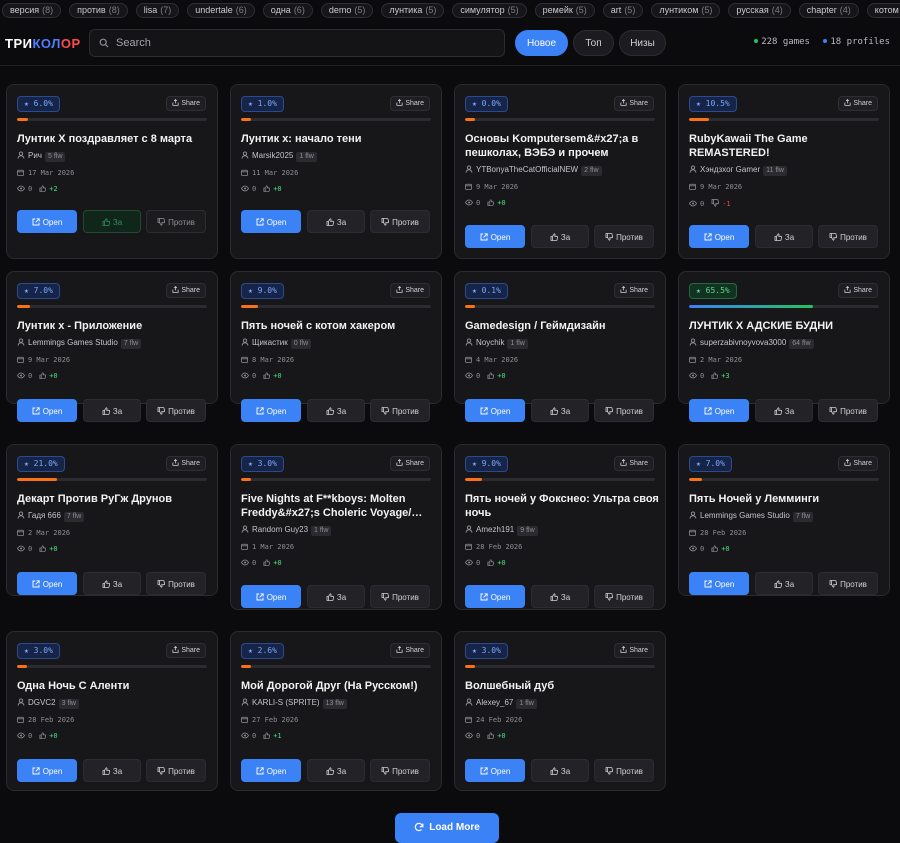  What do you see at coordinates (297, 43) in the screenshot?
I see `search-box` at bounding box center [297, 43].